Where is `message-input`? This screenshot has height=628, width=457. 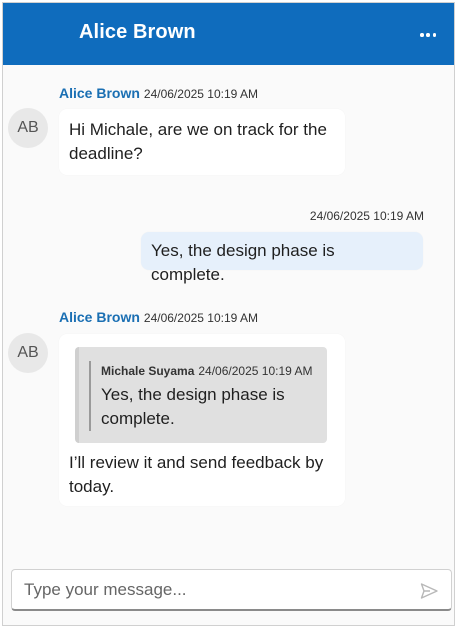 message-input is located at coordinates (214, 590).